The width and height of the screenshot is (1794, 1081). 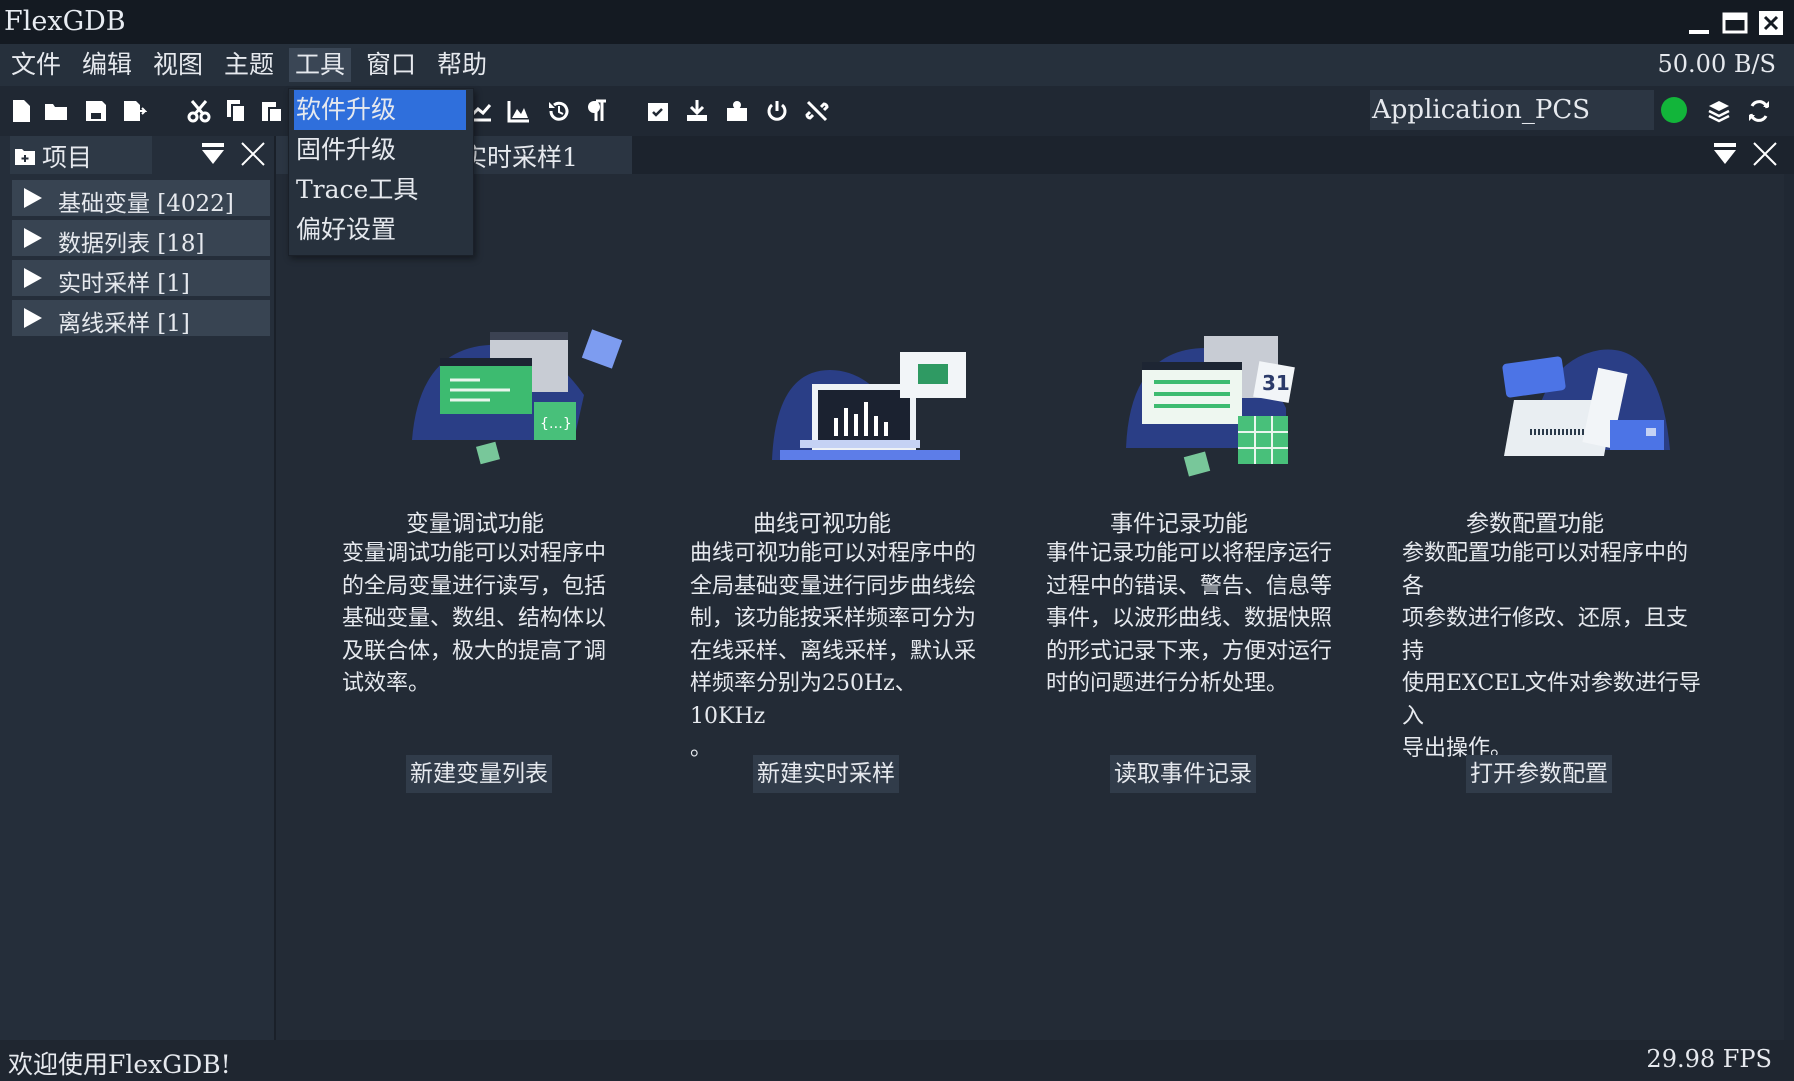 What do you see at coordinates (1179, 524) in the screenshot?
I see `feature-title-event-record: 事件记录功能` at bounding box center [1179, 524].